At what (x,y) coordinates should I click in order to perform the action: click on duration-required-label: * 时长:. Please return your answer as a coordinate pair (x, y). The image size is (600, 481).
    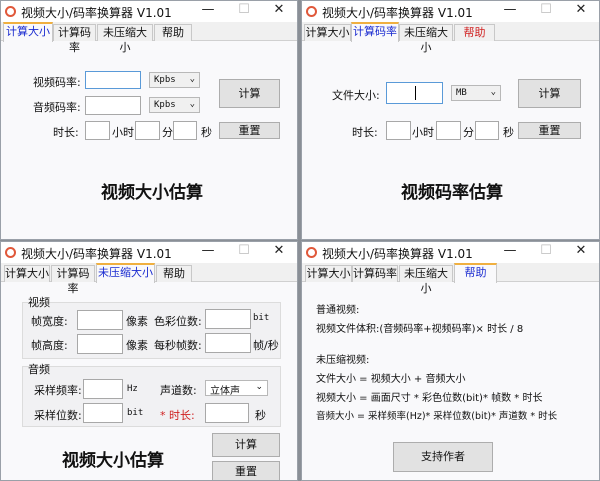
    Looking at the image, I should click on (177, 415).